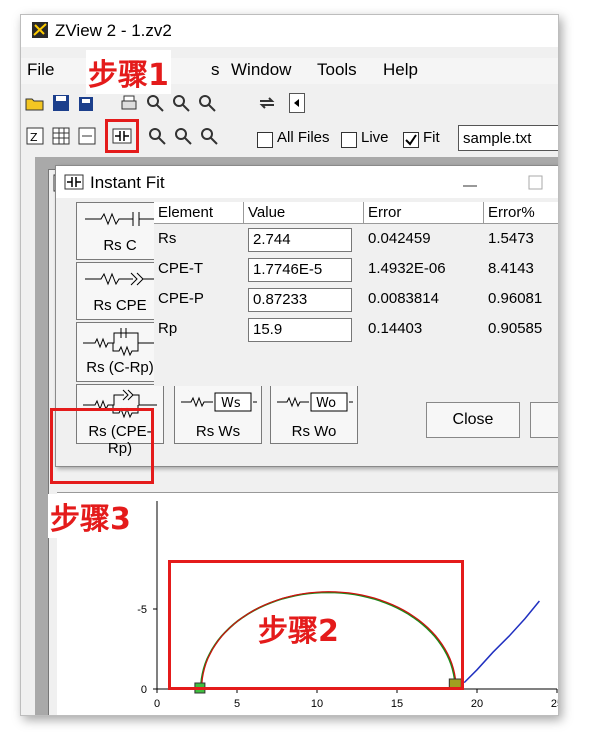  Describe the element at coordinates (120, 245) in the screenshot. I see `model-label: Rs C` at that location.